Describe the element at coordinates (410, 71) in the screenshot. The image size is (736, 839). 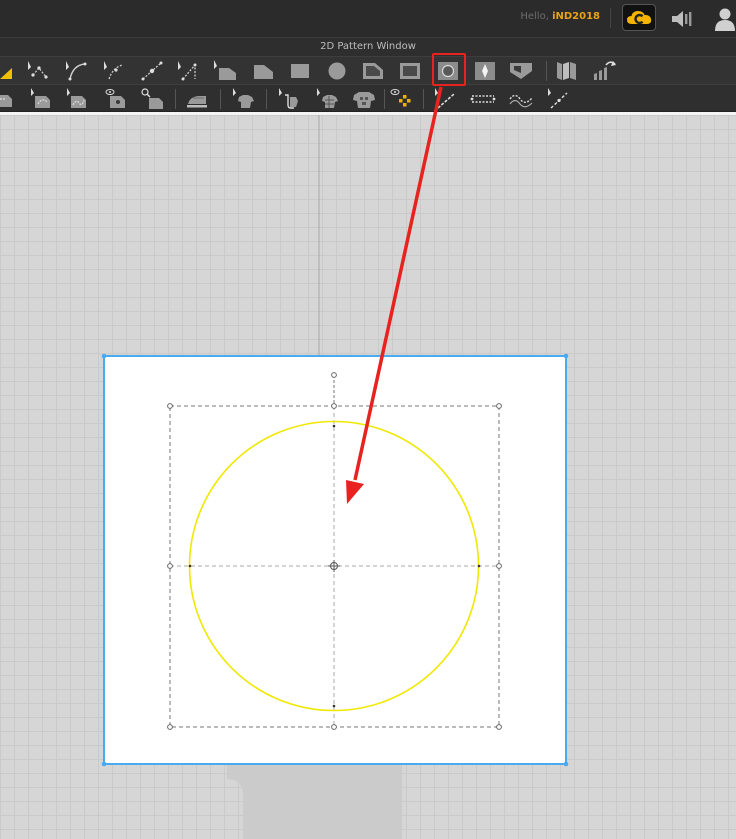
I see `internal-rectangle-icon` at that location.